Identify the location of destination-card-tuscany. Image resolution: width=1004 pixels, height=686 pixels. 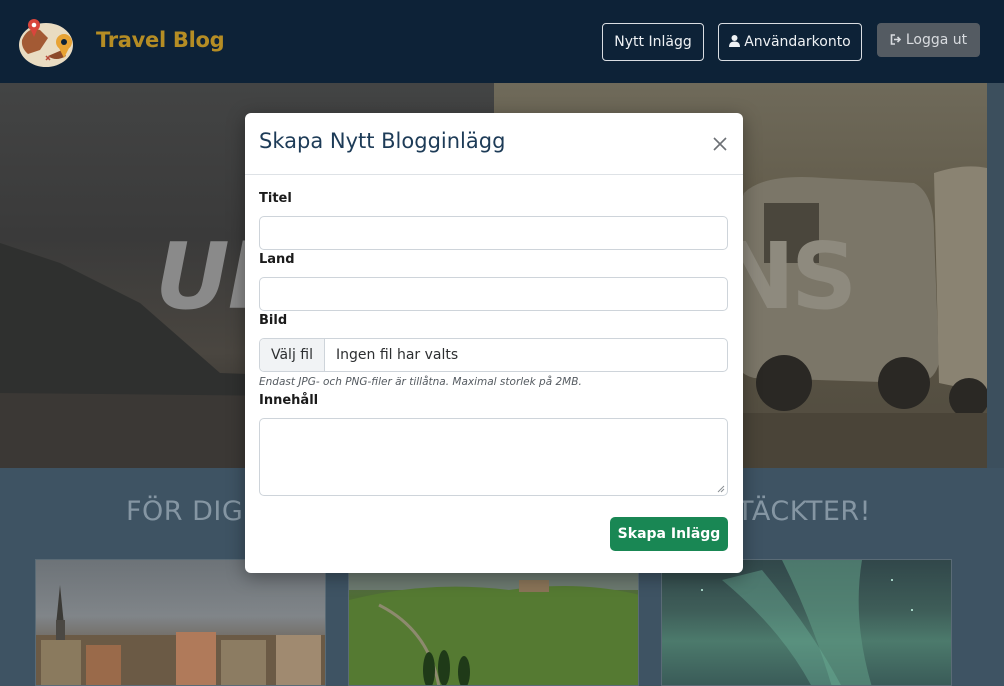
(493, 622).